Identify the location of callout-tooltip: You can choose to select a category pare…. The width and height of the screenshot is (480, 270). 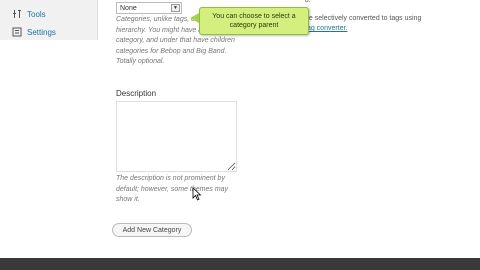
(254, 21).